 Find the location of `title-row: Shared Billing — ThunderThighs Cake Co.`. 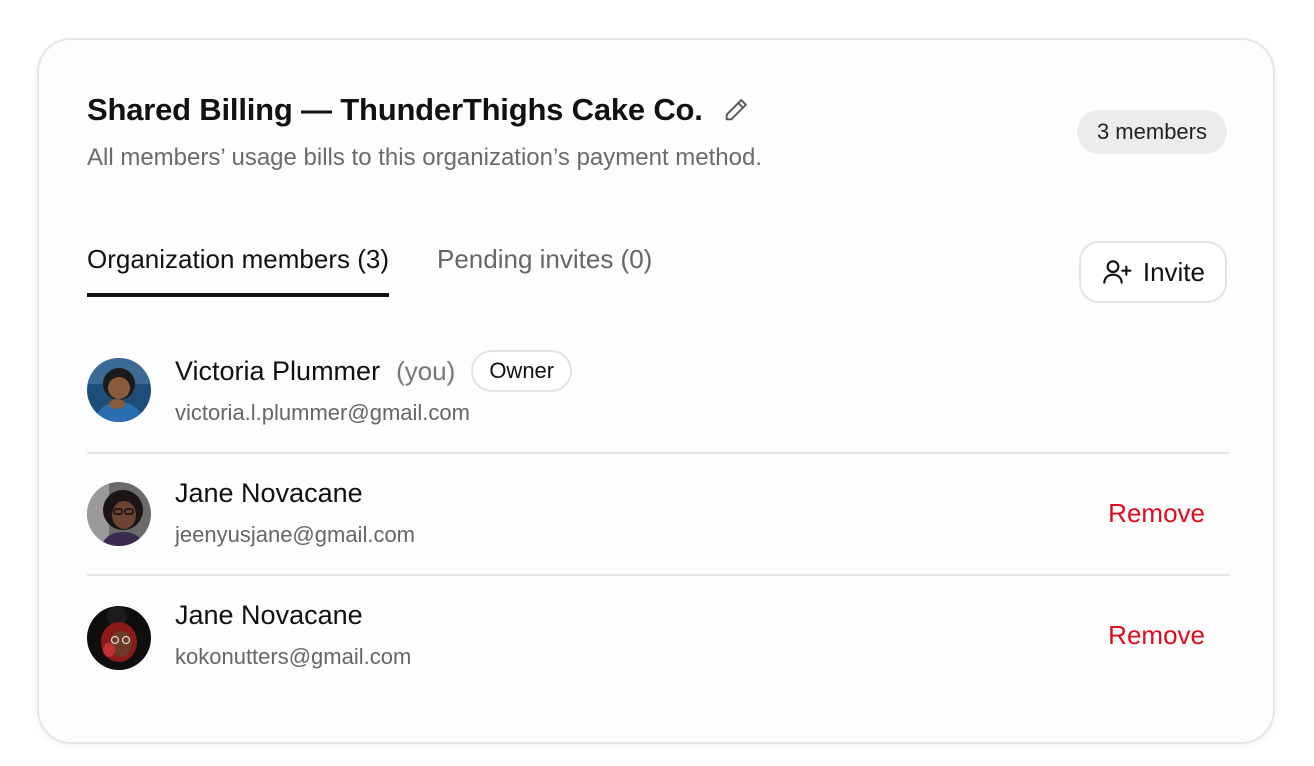

title-row: Shared Billing — ThunderThighs Cake Co. is located at coordinates (419, 110).